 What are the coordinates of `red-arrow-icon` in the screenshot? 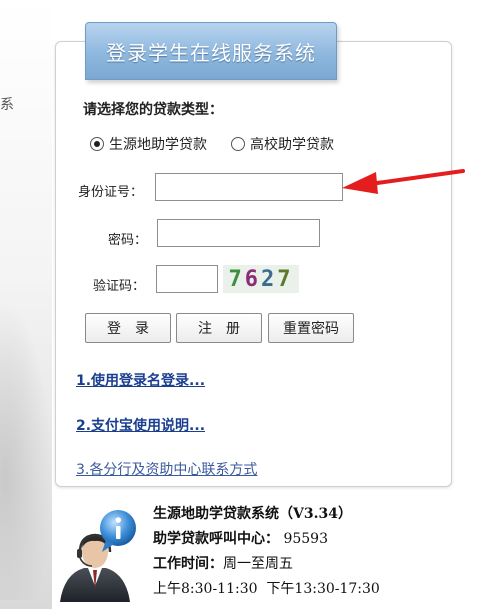 It's located at (403, 181).